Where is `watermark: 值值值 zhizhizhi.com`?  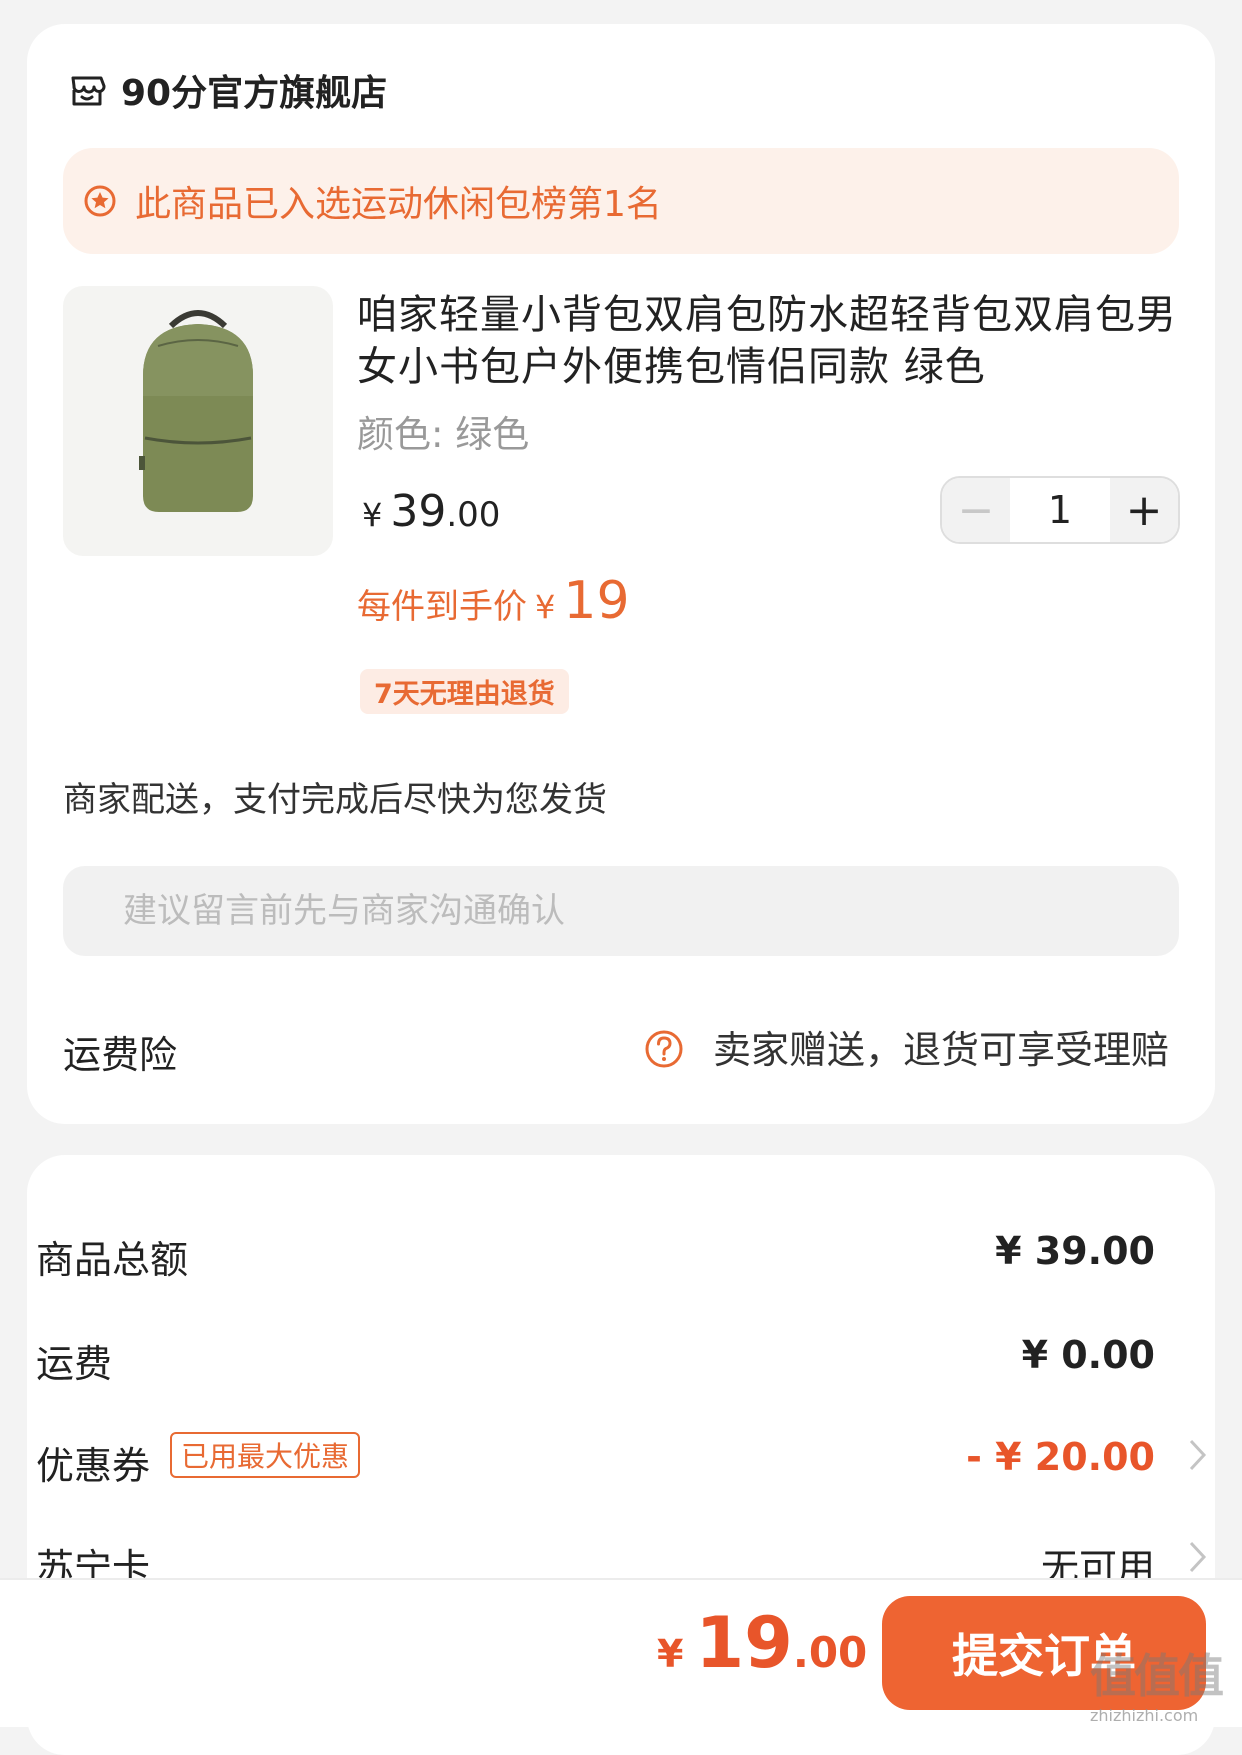
watermark: 值值值 zhizhizhi.com is located at coordinates (1164, 1682).